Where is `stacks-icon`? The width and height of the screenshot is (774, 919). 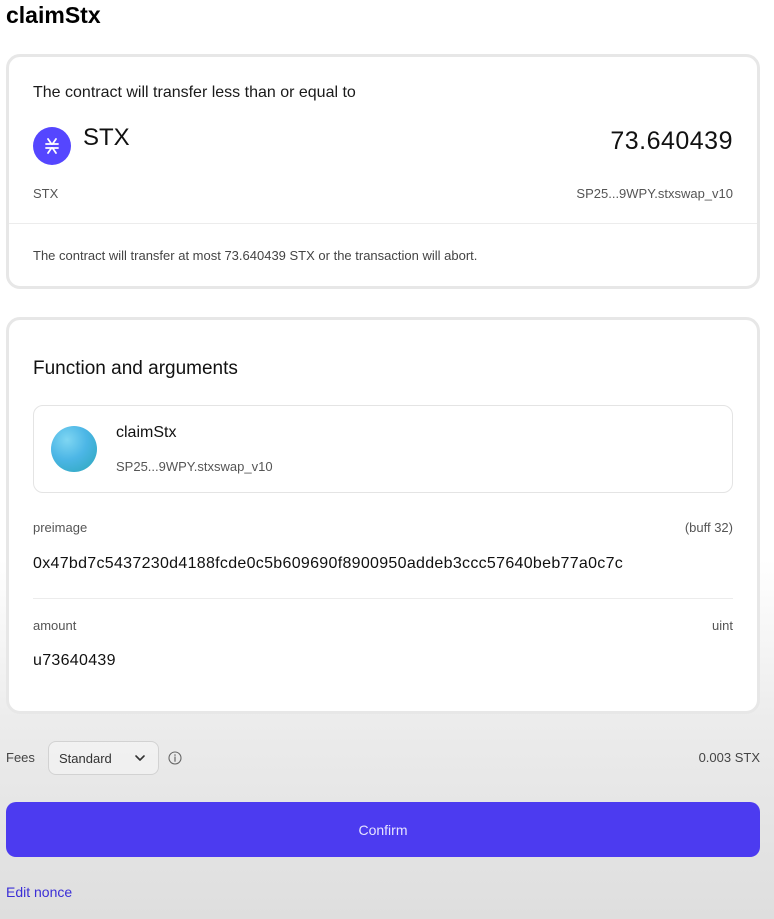 stacks-icon is located at coordinates (52, 146).